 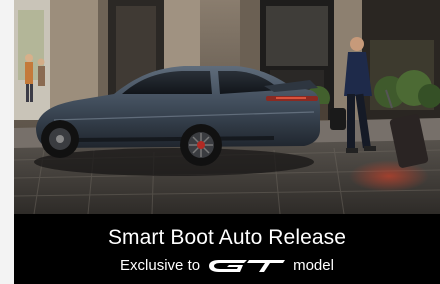 I want to click on subtitle-prefix: Exclusive to, so click(x=160, y=265).